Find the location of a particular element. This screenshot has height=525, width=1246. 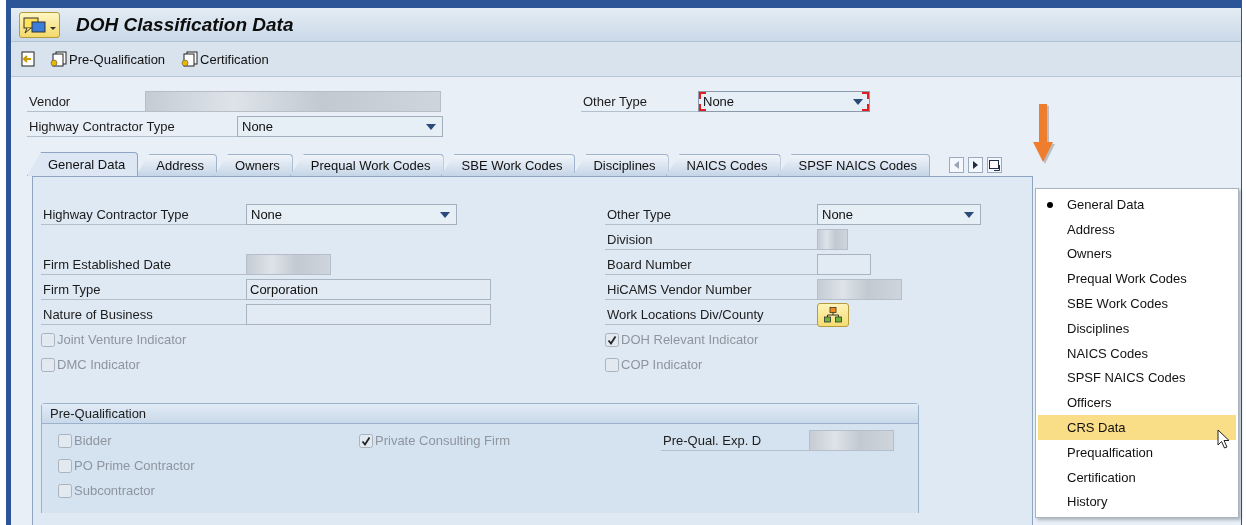

cursor-icon is located at coordinates (1224, 439).